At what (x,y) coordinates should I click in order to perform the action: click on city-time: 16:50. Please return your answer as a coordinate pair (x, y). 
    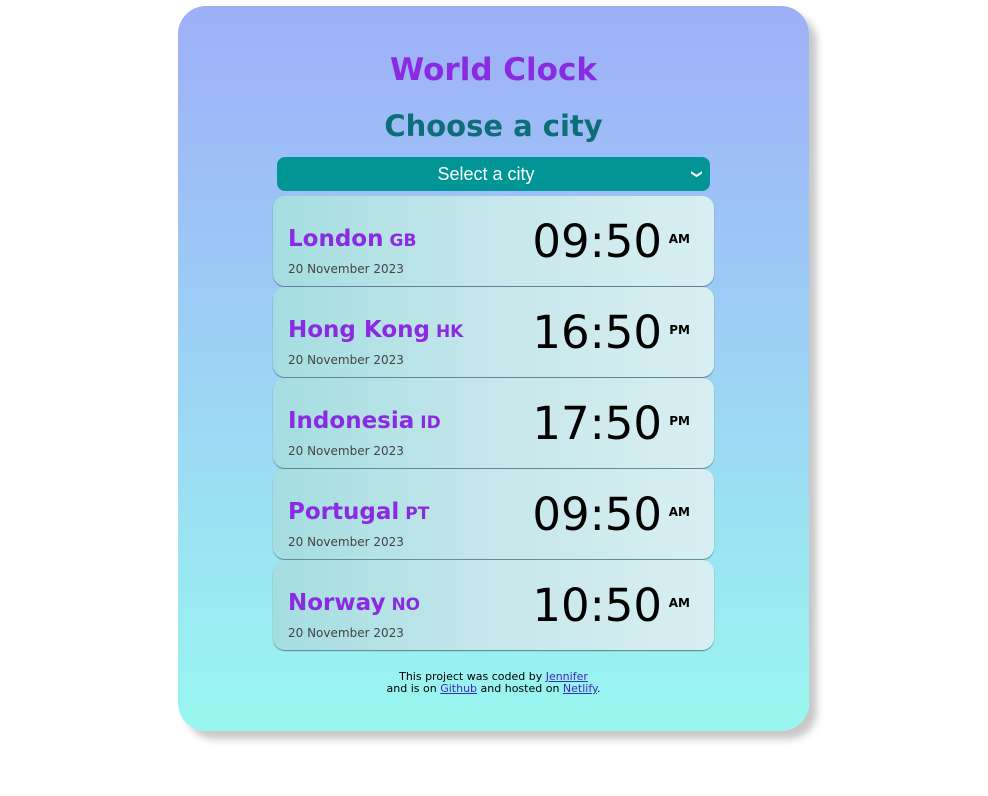
    Looking at the image, I should click on (597, 332).